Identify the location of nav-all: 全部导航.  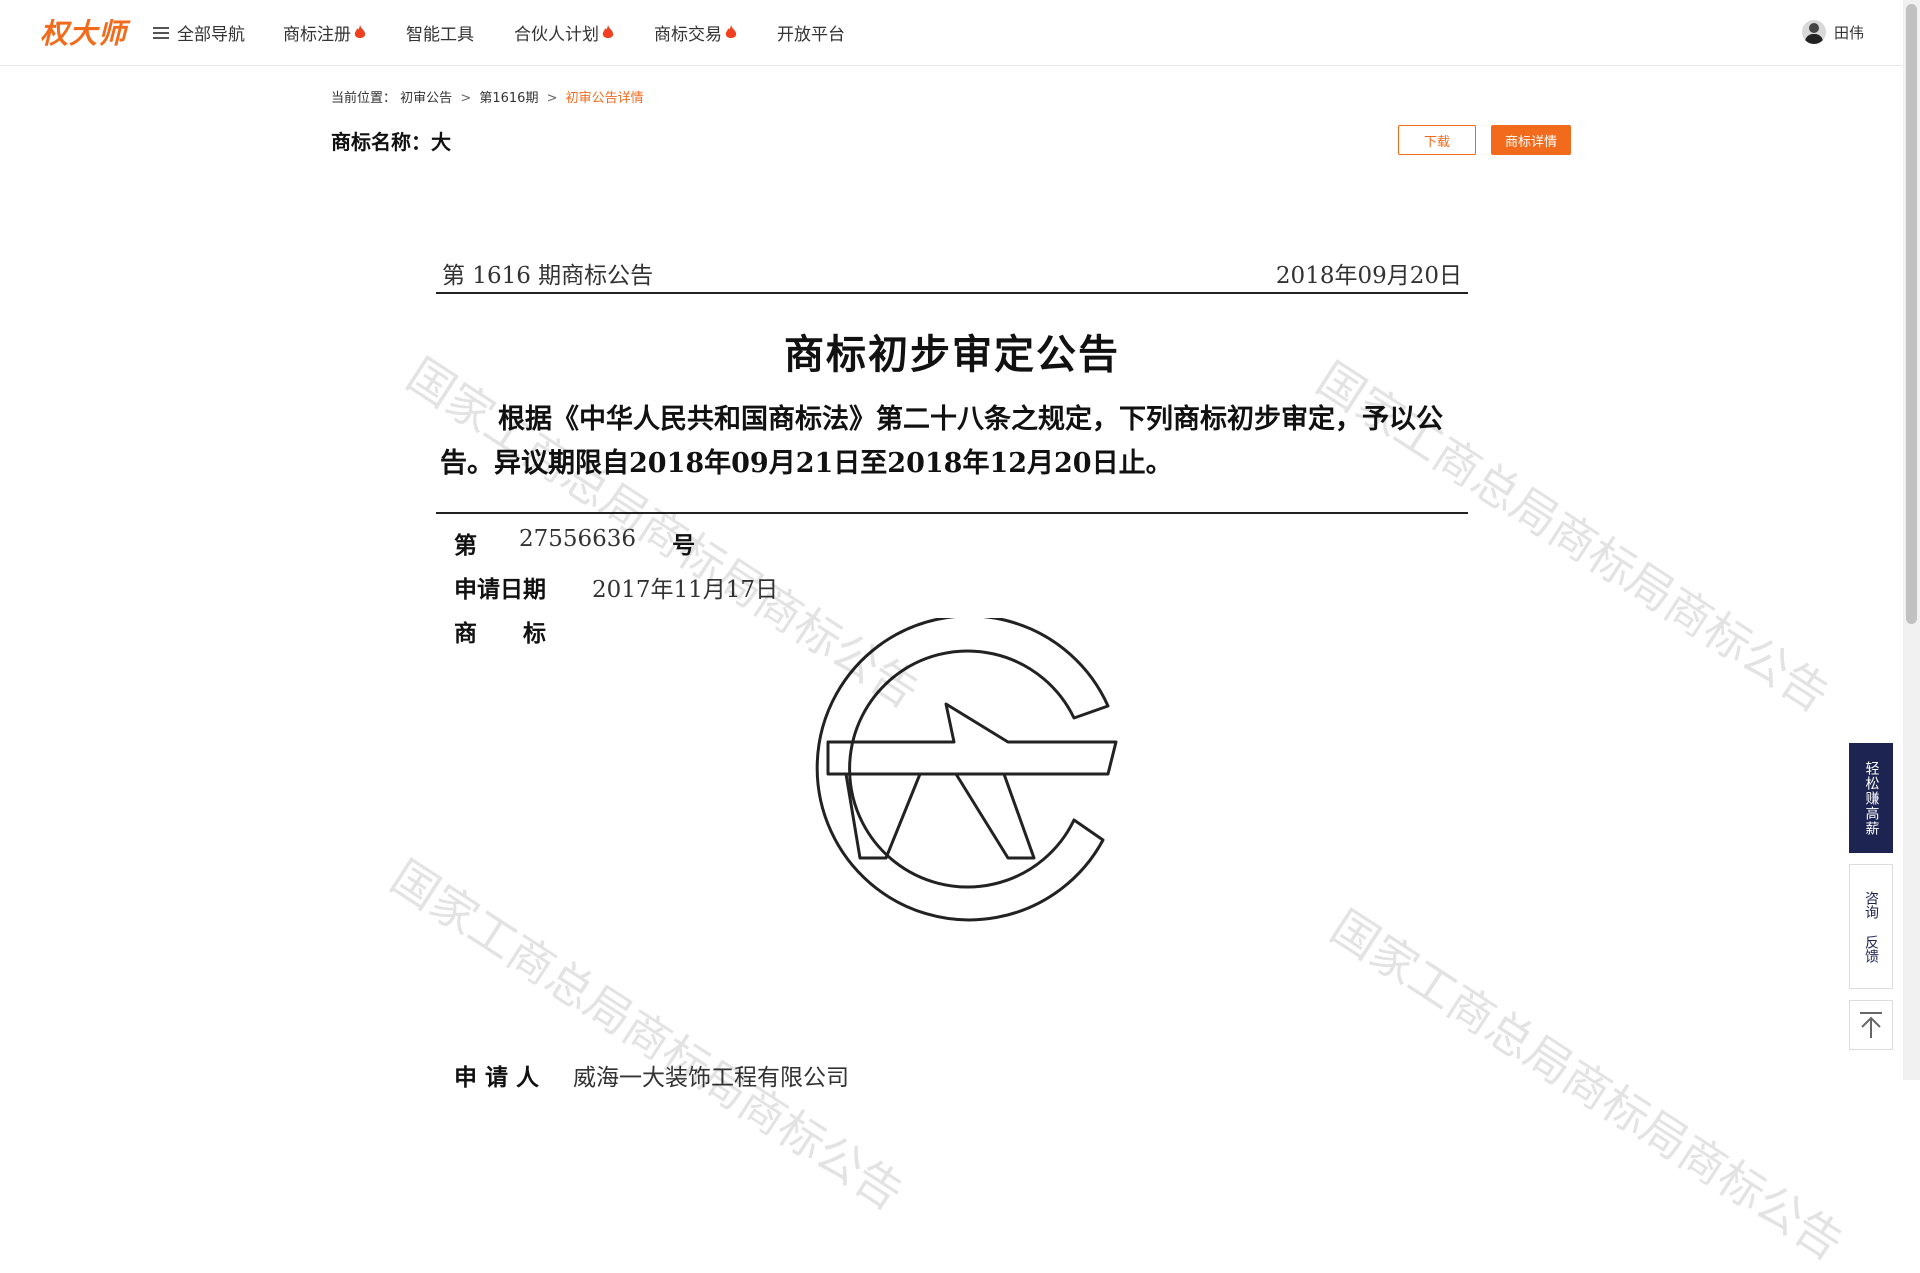
(199, 32).